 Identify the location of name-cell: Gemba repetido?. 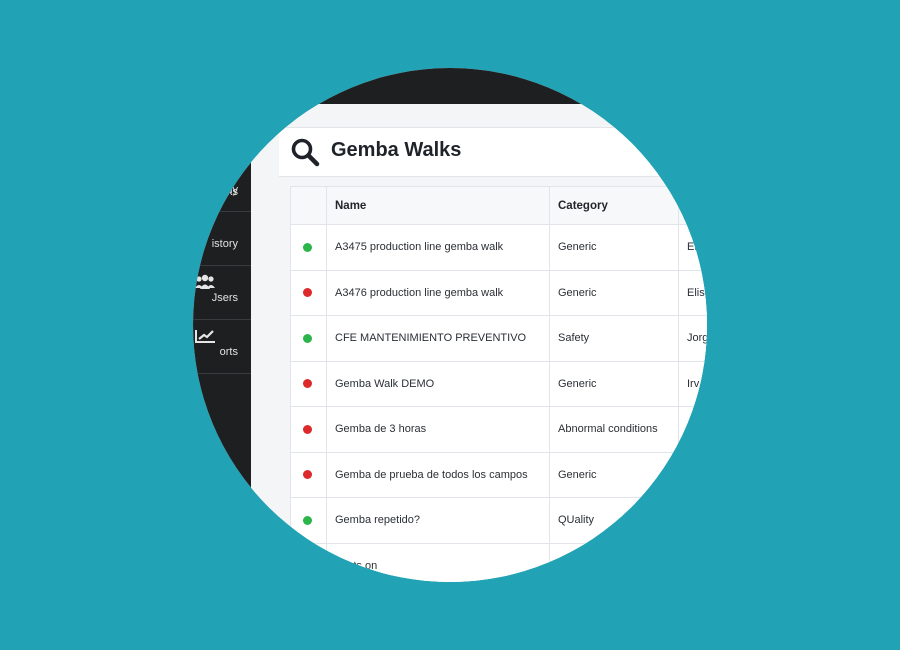
(438, 520).